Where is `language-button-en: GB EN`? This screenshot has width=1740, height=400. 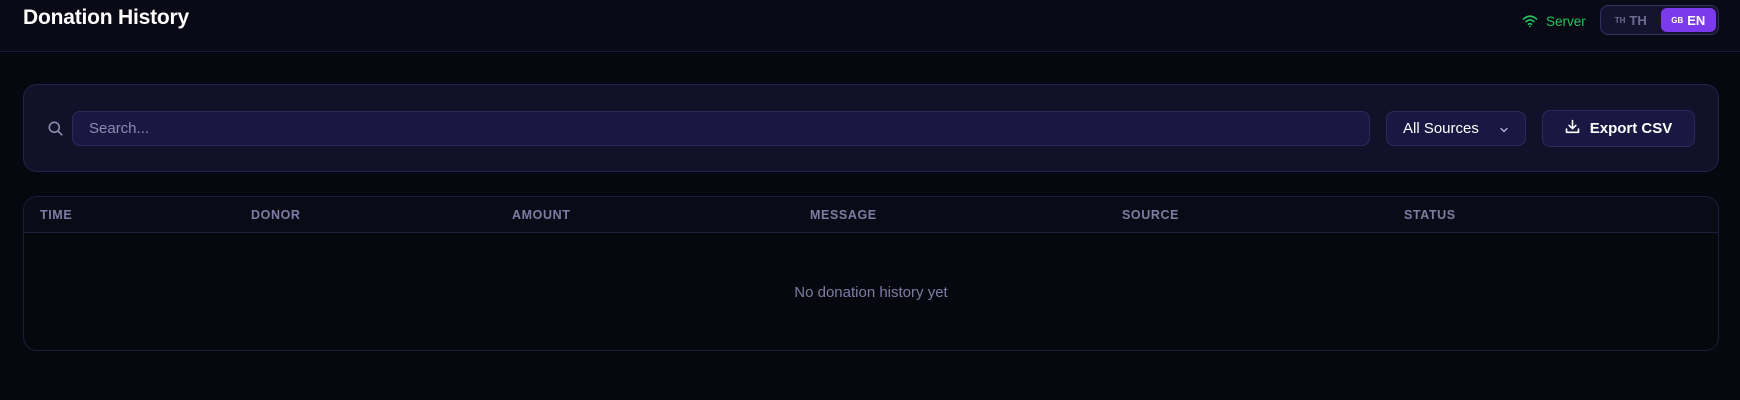 language-button-en: GB EN is located at coordinates (1688, 20).